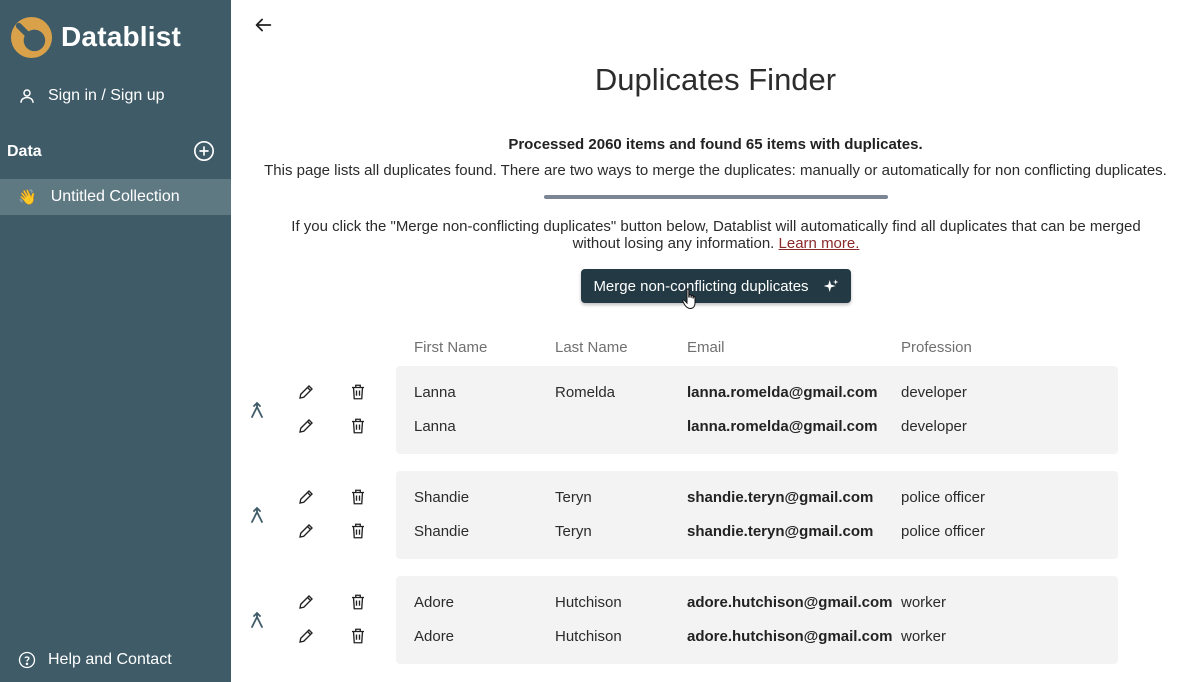  What do you see at coordinates (27, 197) in the screenshot?
I see `wave-emoji-icon: 👋` at bounding box center [27, 197].